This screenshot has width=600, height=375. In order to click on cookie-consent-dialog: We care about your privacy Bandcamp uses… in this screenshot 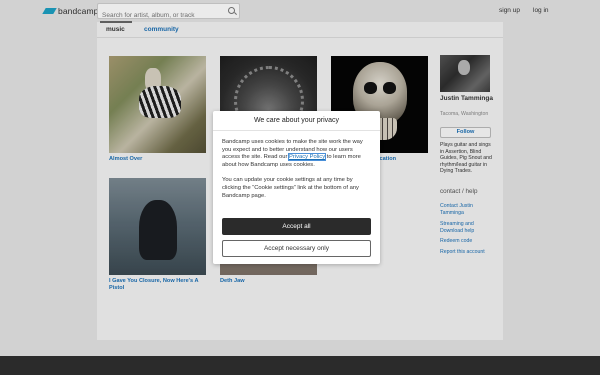, I will do `click(296, 187)`.